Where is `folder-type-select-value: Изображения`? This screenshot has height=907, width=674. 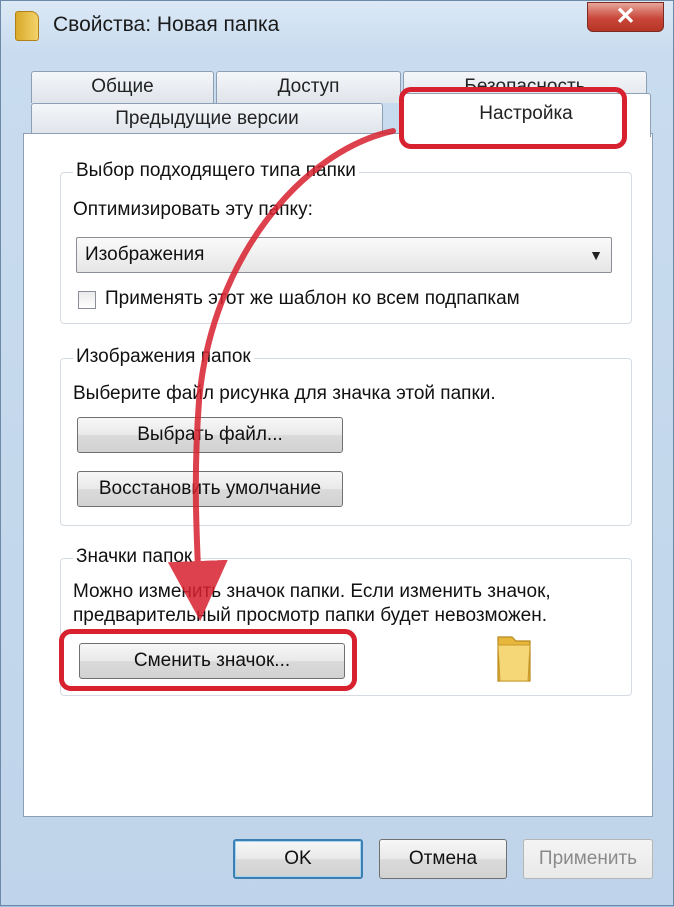
folder-type-select-value: Изображения is located at coordinates (145, 254).